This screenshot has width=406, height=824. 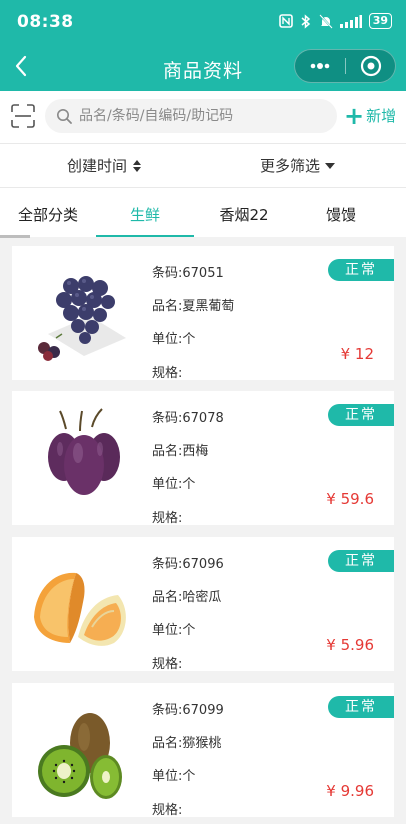 I want to click on product-name: 品名:夏黑葡萄, so click(x=193, y=306).